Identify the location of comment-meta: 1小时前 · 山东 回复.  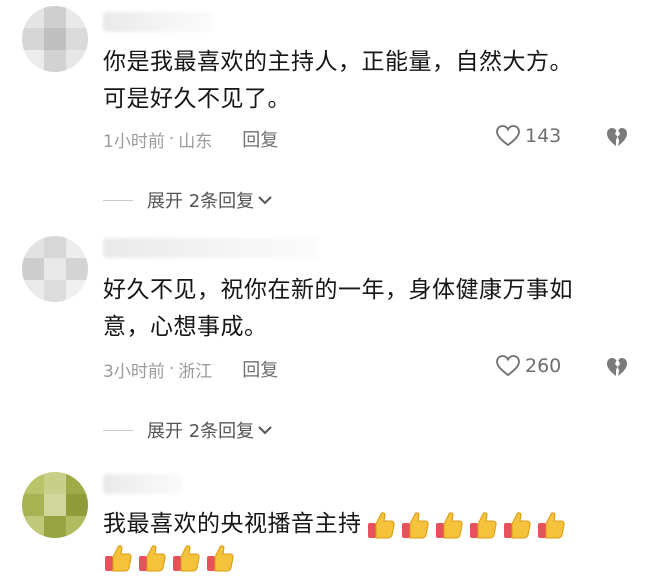
(190, 139).